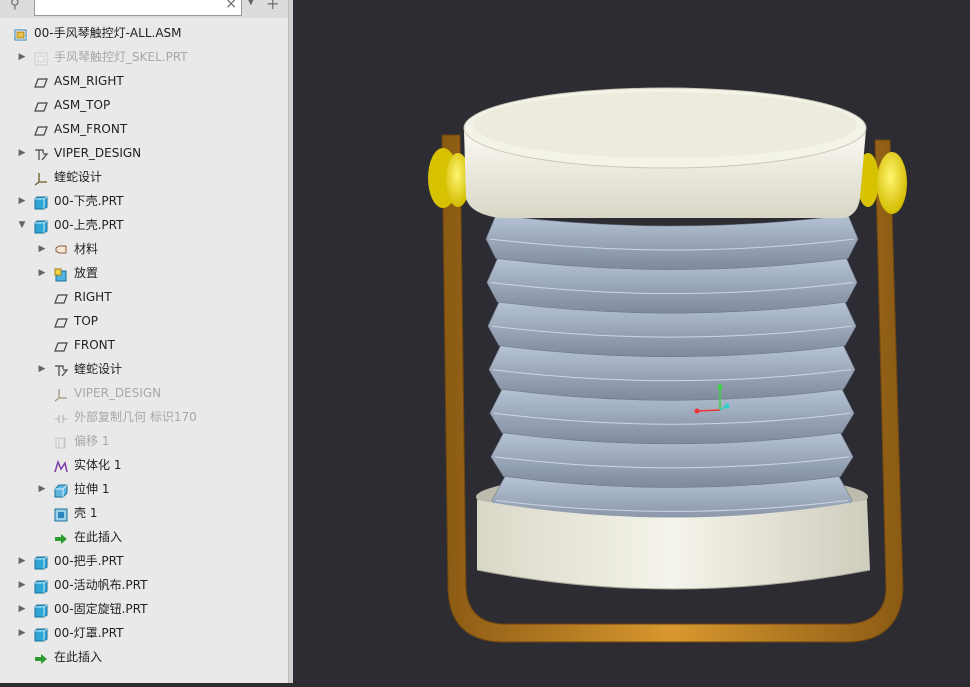 Image resolution: width=970 pixels, height=687 pixels. What do you see at coordinates (144, 489) in the screenshot?
I see `tree-item: ▶ 拉伸 1` at bounding box center [144, 489].